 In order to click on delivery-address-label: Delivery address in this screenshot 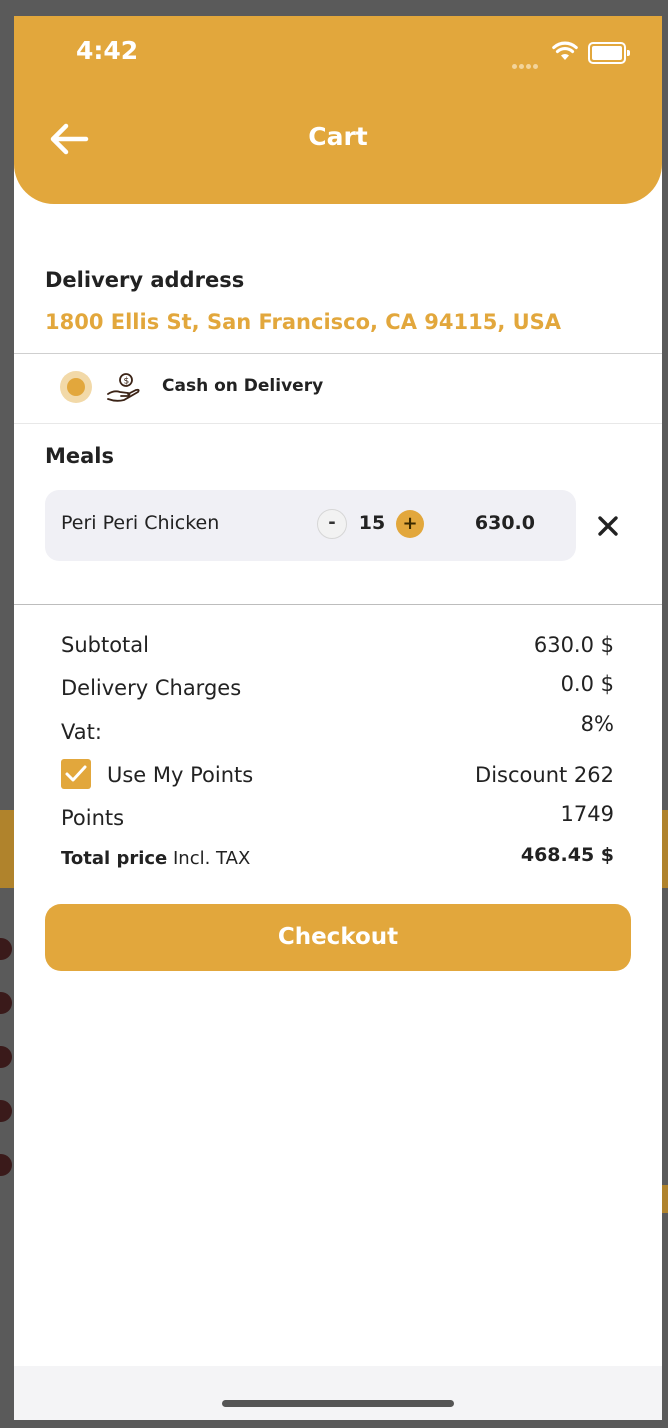, I will do `click(145, 280)`.